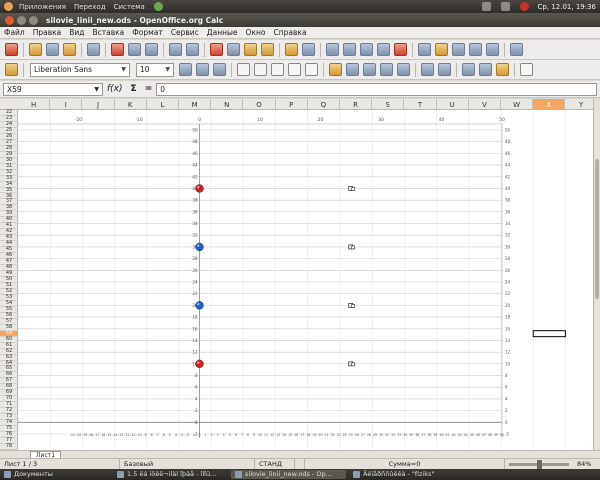 This screenshot has width=600, height=480. I want to click on maximize-window-button, so click(33, 20).